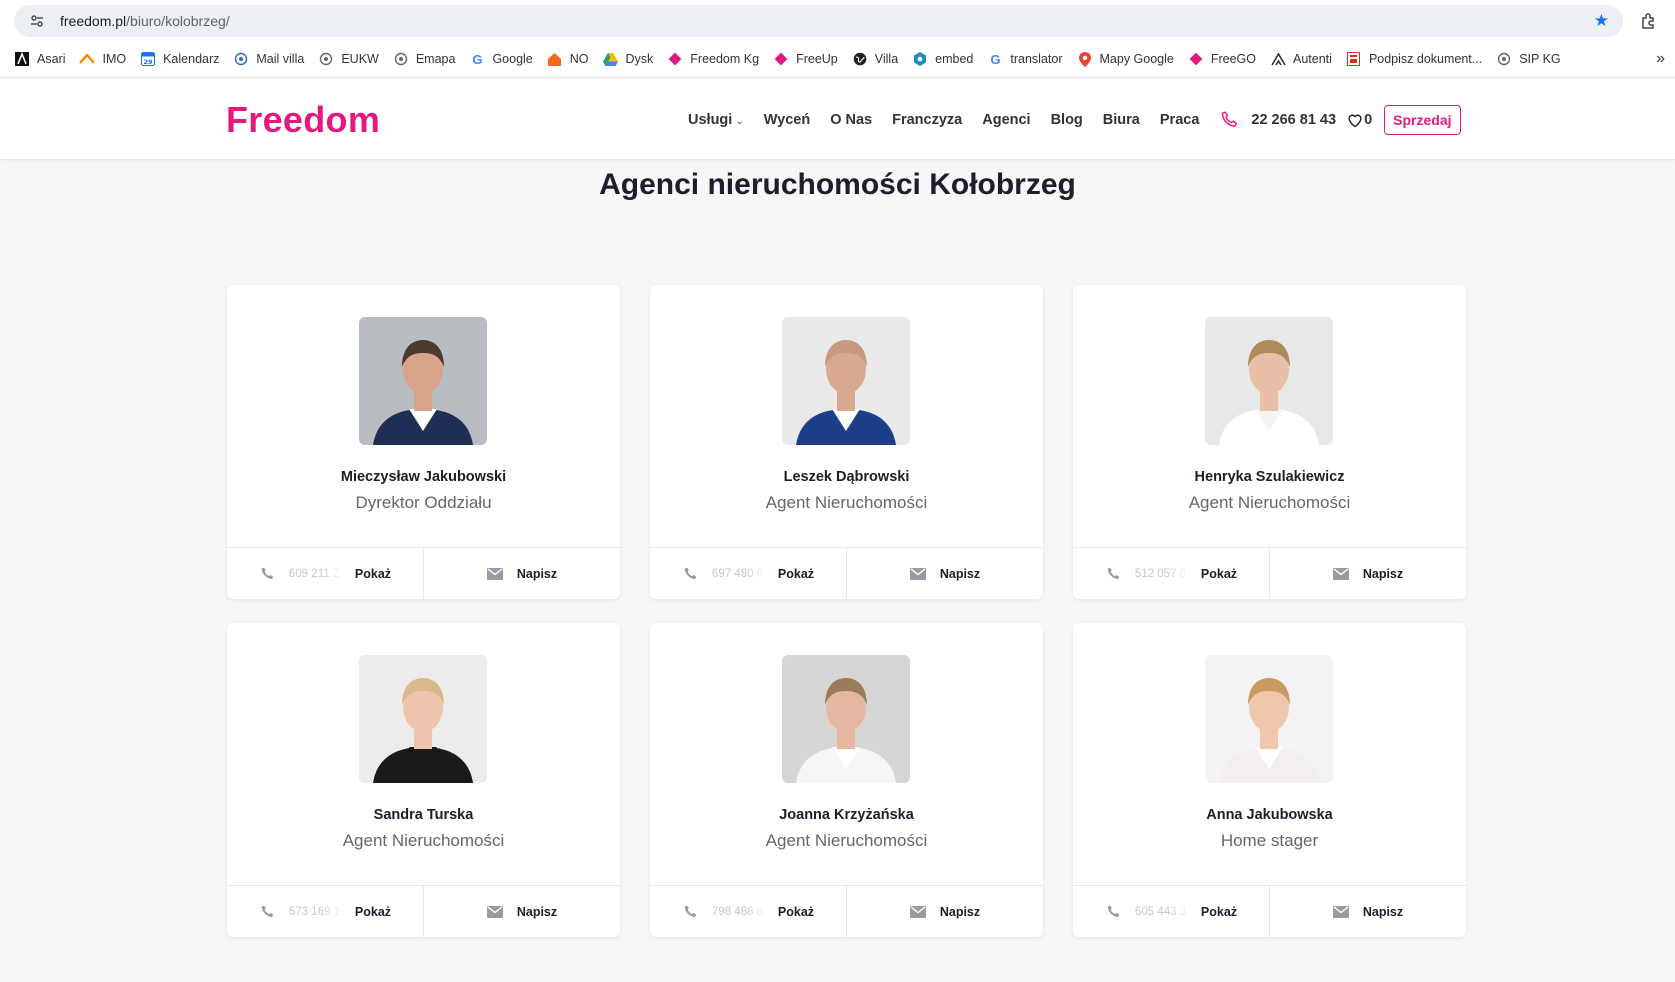 The height and width of the screenshot is (982, 1675). Describe the element at coordinates (1422, 120) in the screenshot. I see `sell-button: Sprzedaj` at that location.